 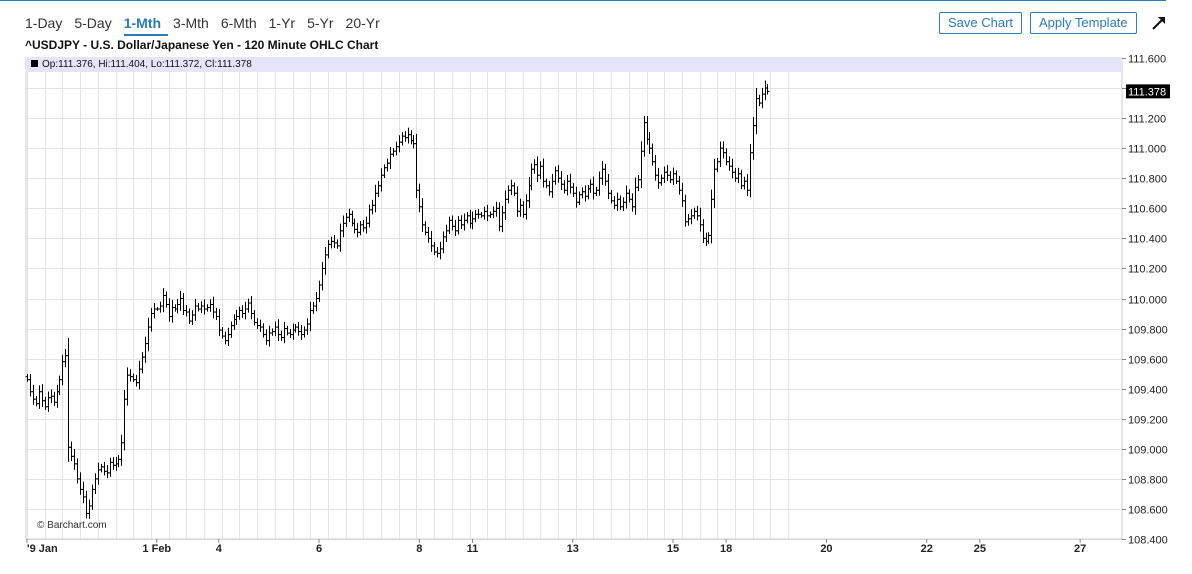 I want to click on x-tick-label: 4, so click(x=219, y=549).